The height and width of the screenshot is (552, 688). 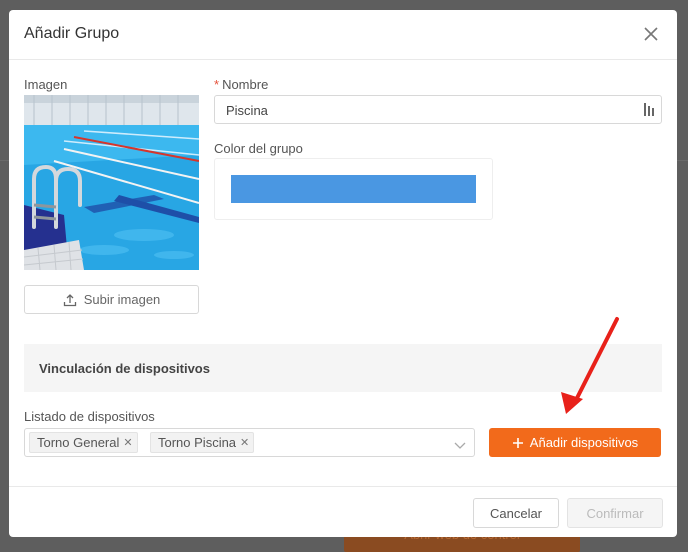 What do you see at coordinates (343, 368) in the screenshot?
I see `devices-section-header: Vinculación de dispositivos` at bounding box center [343, 368].